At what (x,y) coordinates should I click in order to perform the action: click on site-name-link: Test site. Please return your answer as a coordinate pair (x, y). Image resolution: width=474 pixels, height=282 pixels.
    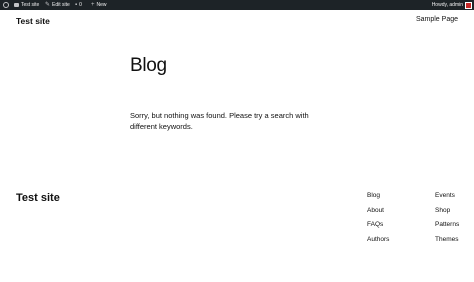
    Looking at the image, I should click on (26, 5).